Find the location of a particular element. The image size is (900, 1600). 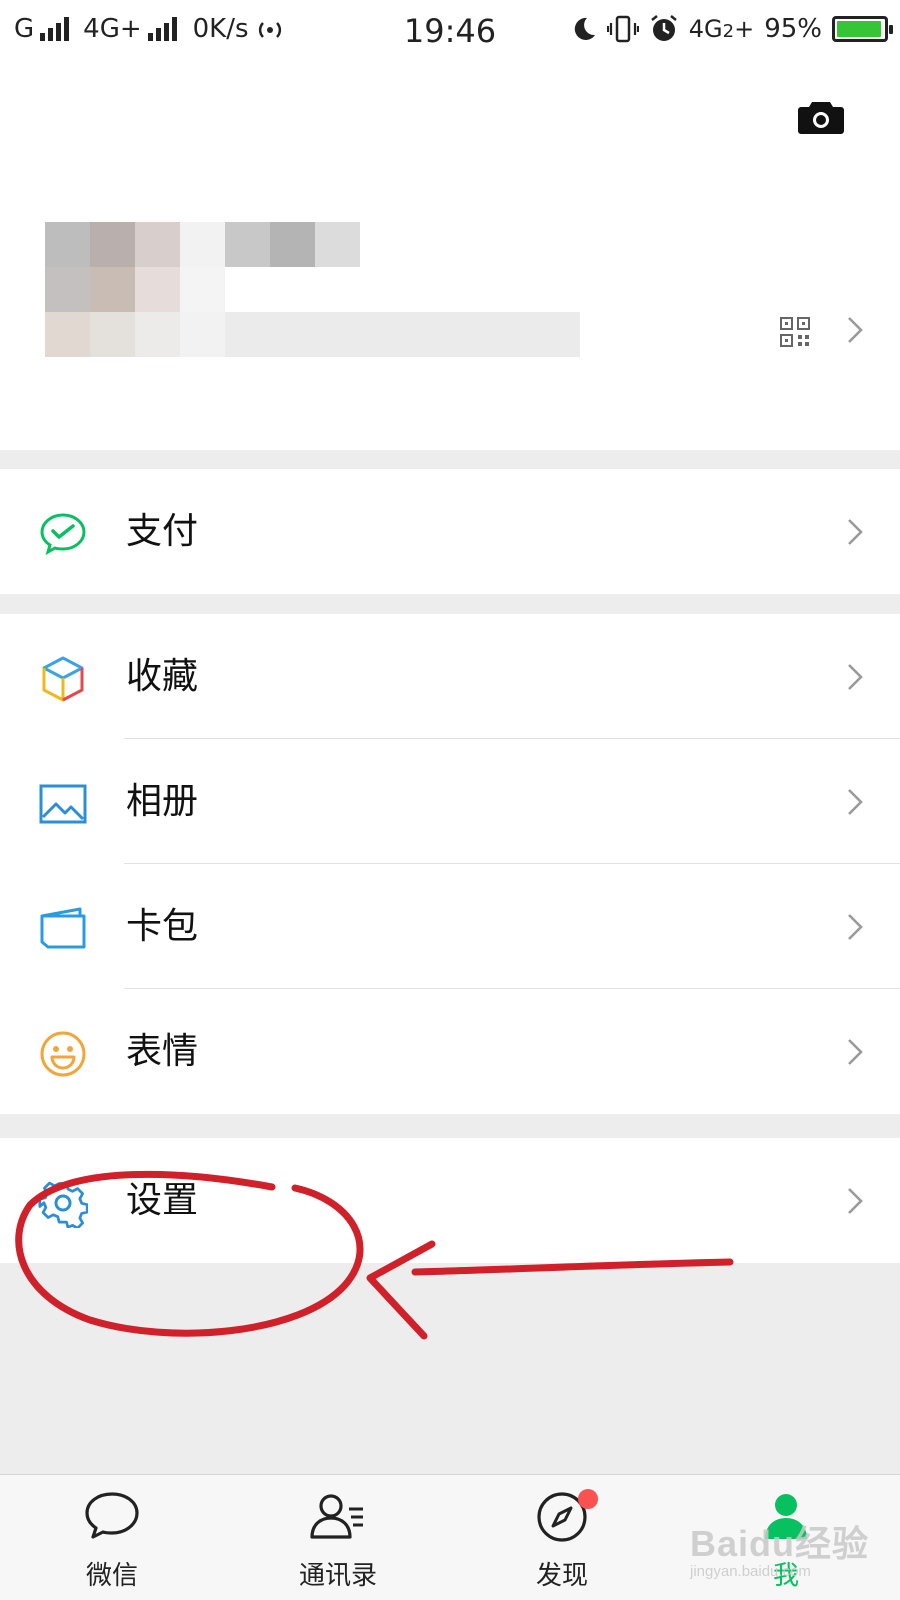

qr-code-icon is located at coordinates (795, 332).